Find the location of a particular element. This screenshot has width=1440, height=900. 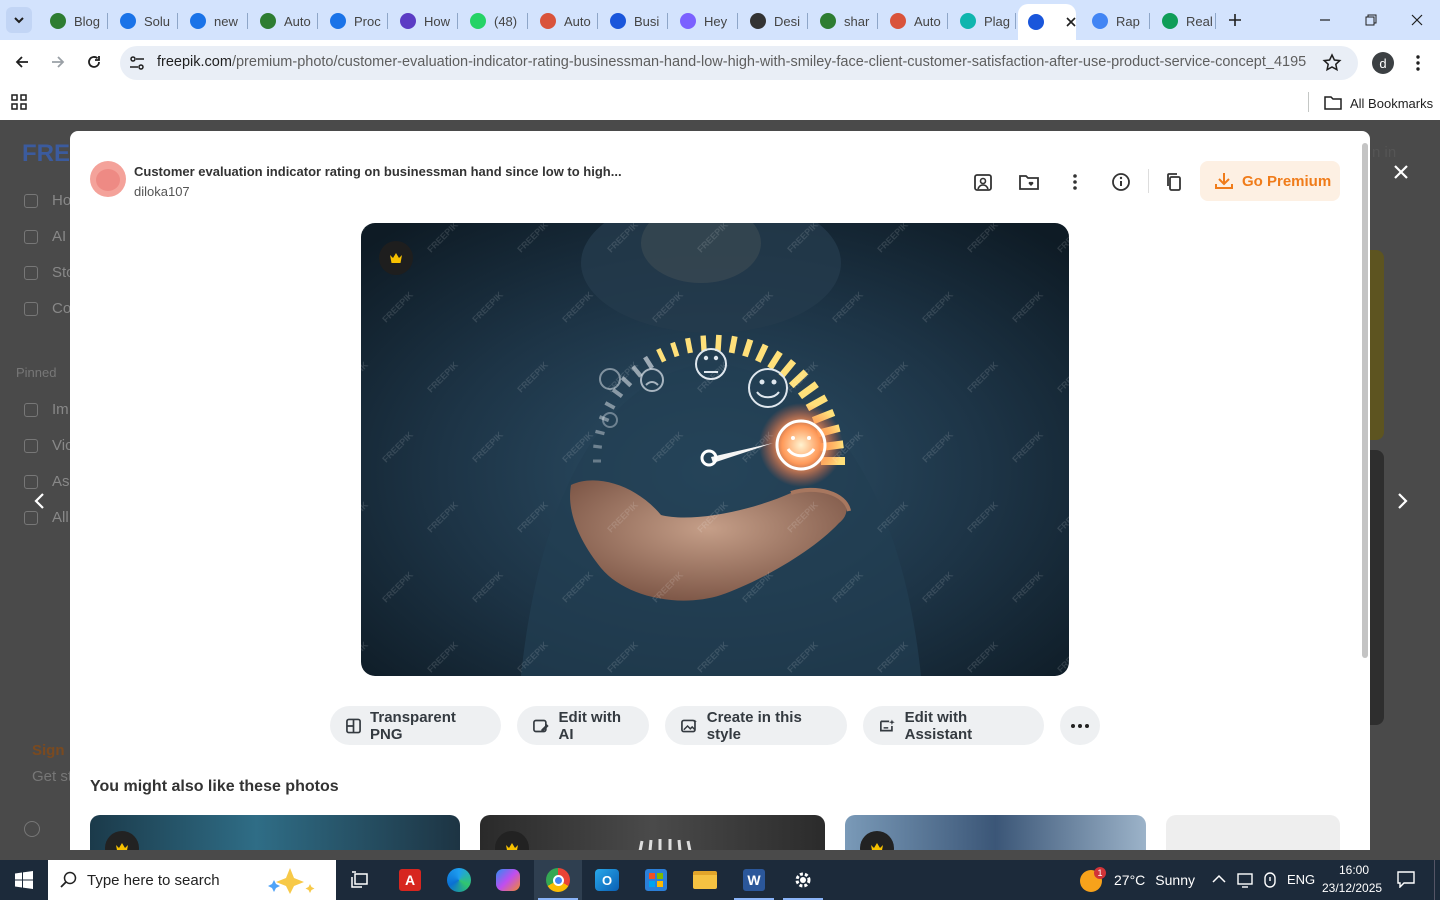

browser-menu-button is located at coordinates (1418, 63).